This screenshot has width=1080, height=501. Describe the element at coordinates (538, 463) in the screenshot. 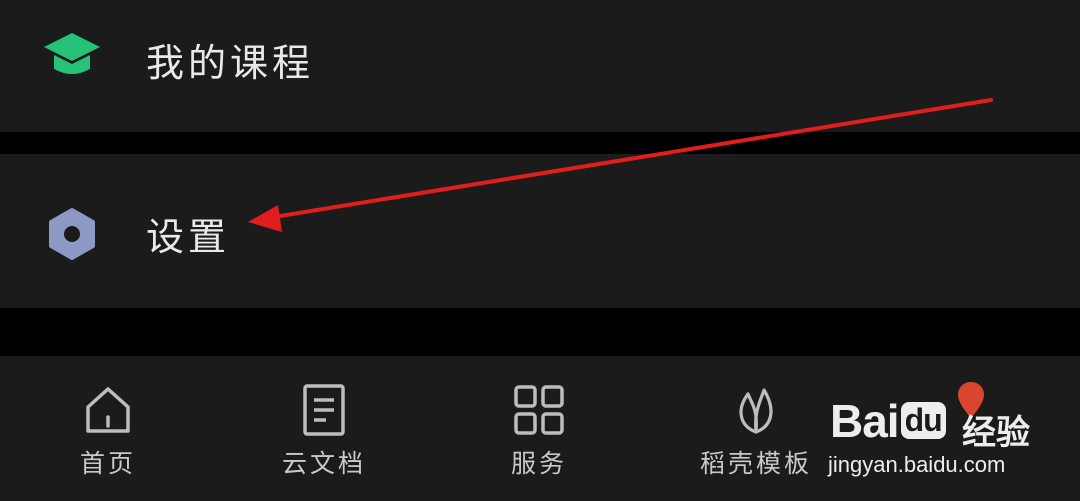

I see `tab-services-label: 服务` at that location.